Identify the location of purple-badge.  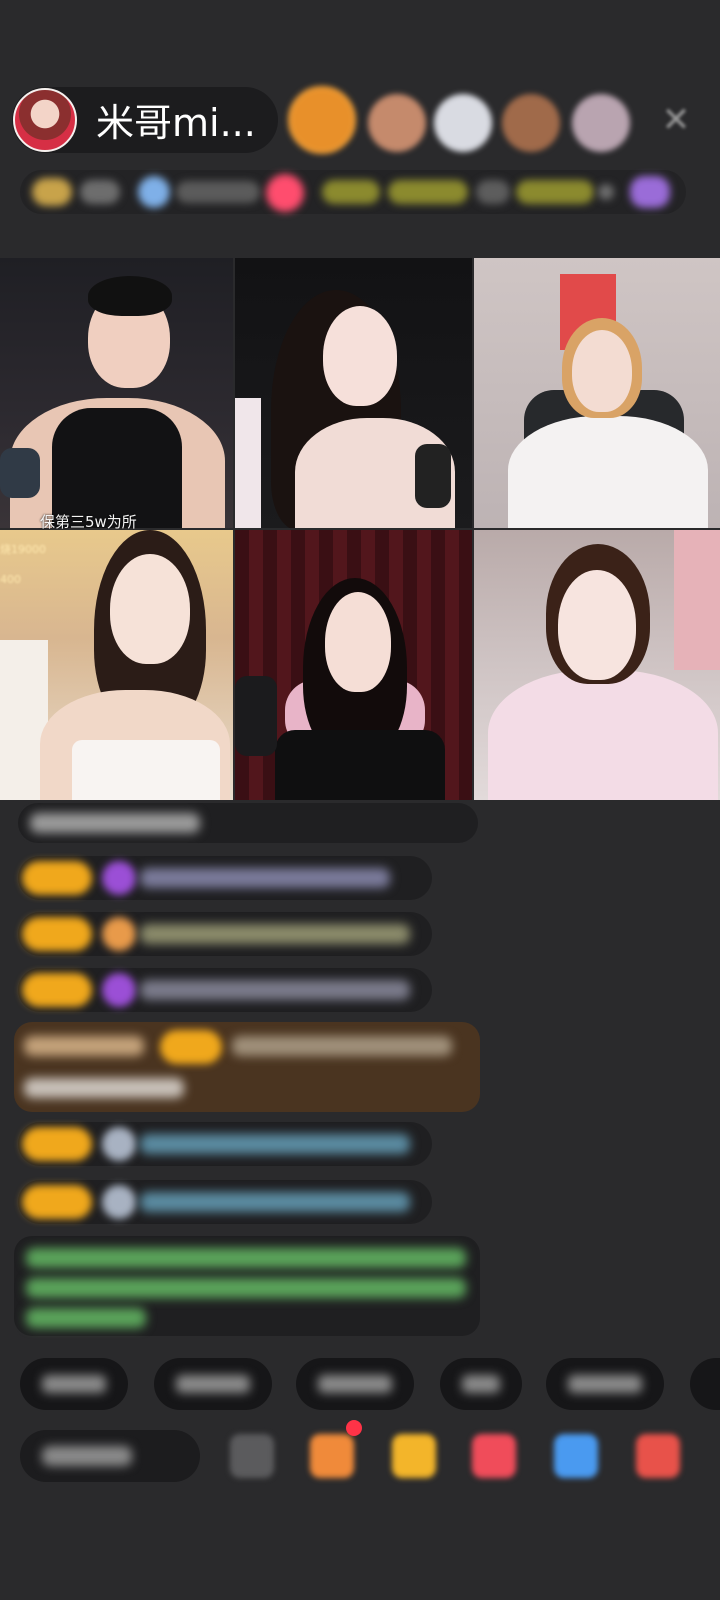
(650, 192).